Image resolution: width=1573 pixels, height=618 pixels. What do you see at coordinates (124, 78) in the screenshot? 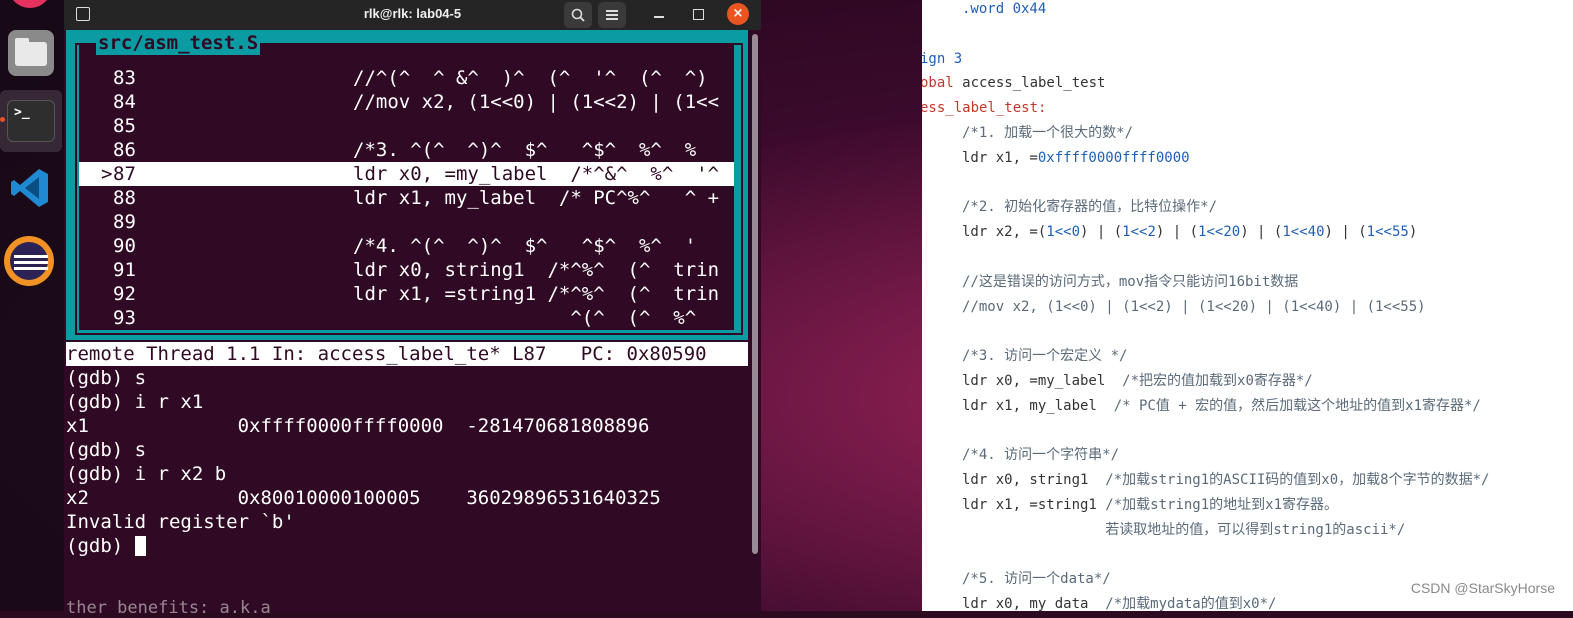
I see `line-number: 83` at bounding box center [124, 78].